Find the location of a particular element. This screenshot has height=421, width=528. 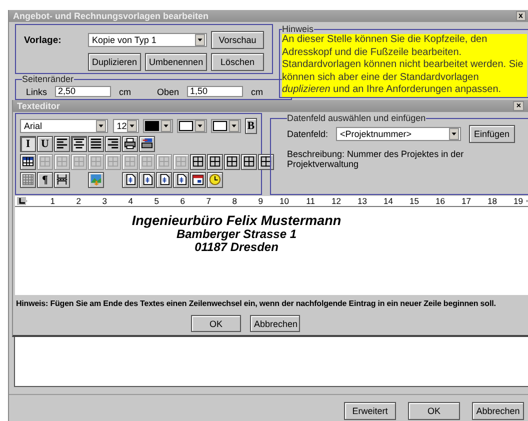

description-text: Beschreibung: Nummer des Projektes in der Projektverwaltung is located at coordinates (376, 159).